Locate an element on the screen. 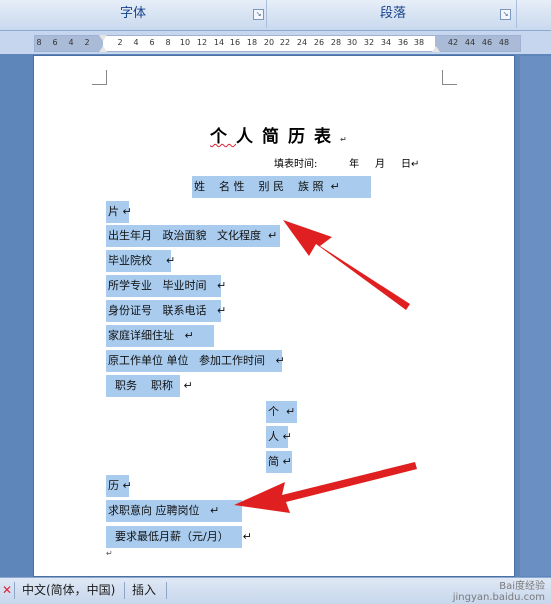 This screenshot has width=551, height=604. watermark-line: Bai度经验 is located at coordinates (522, 586).